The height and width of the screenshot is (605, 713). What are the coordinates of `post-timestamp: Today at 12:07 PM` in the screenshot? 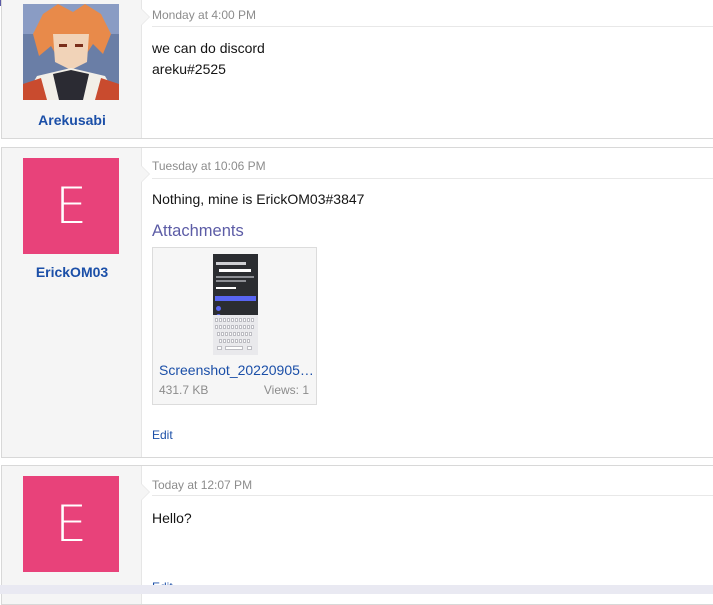 It's located at (202, 485).